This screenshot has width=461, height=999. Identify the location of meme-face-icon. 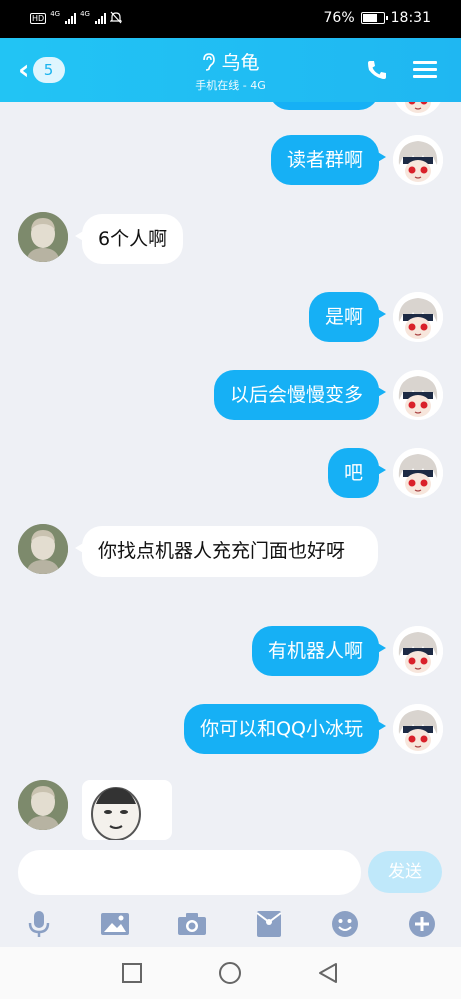
(116, 813).